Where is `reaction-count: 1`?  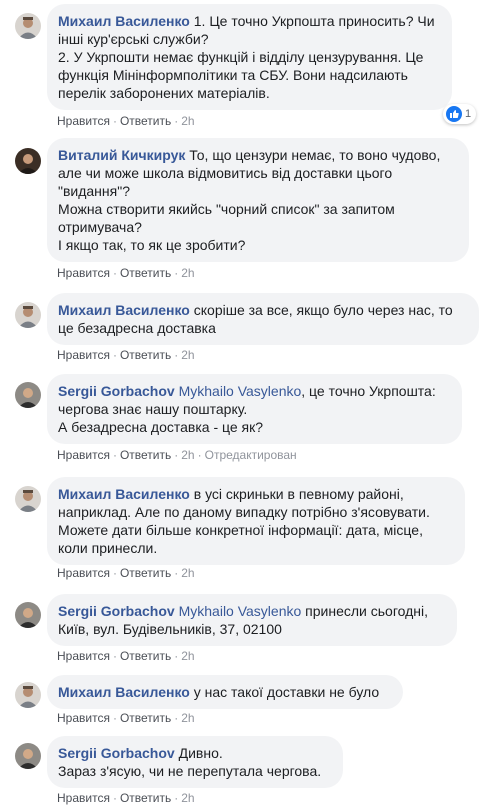 reaction-count: 1 is located at coordinates (468, 114).